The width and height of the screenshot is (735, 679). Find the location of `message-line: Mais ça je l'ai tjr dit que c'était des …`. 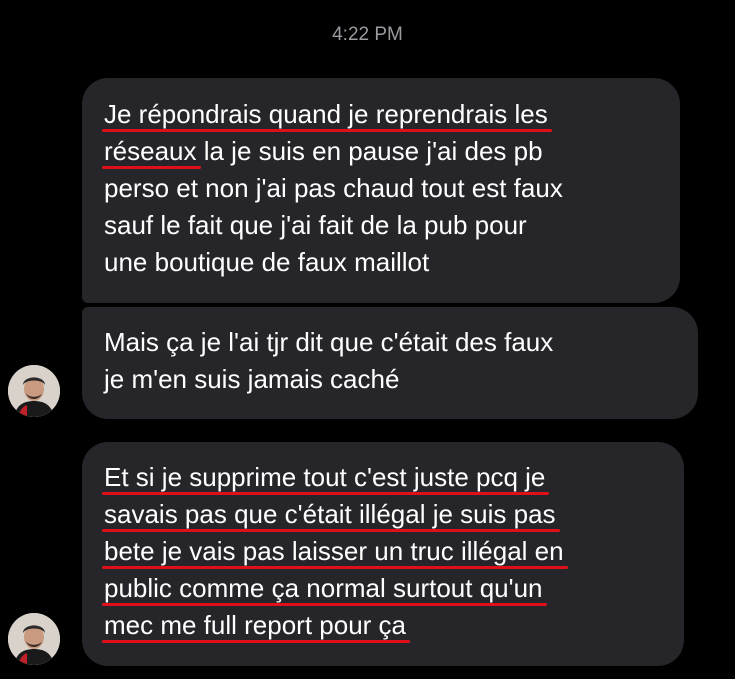

message-line: Mais ça je l'ai tjr dit que c'était des … is located at coordinates (329, 342).